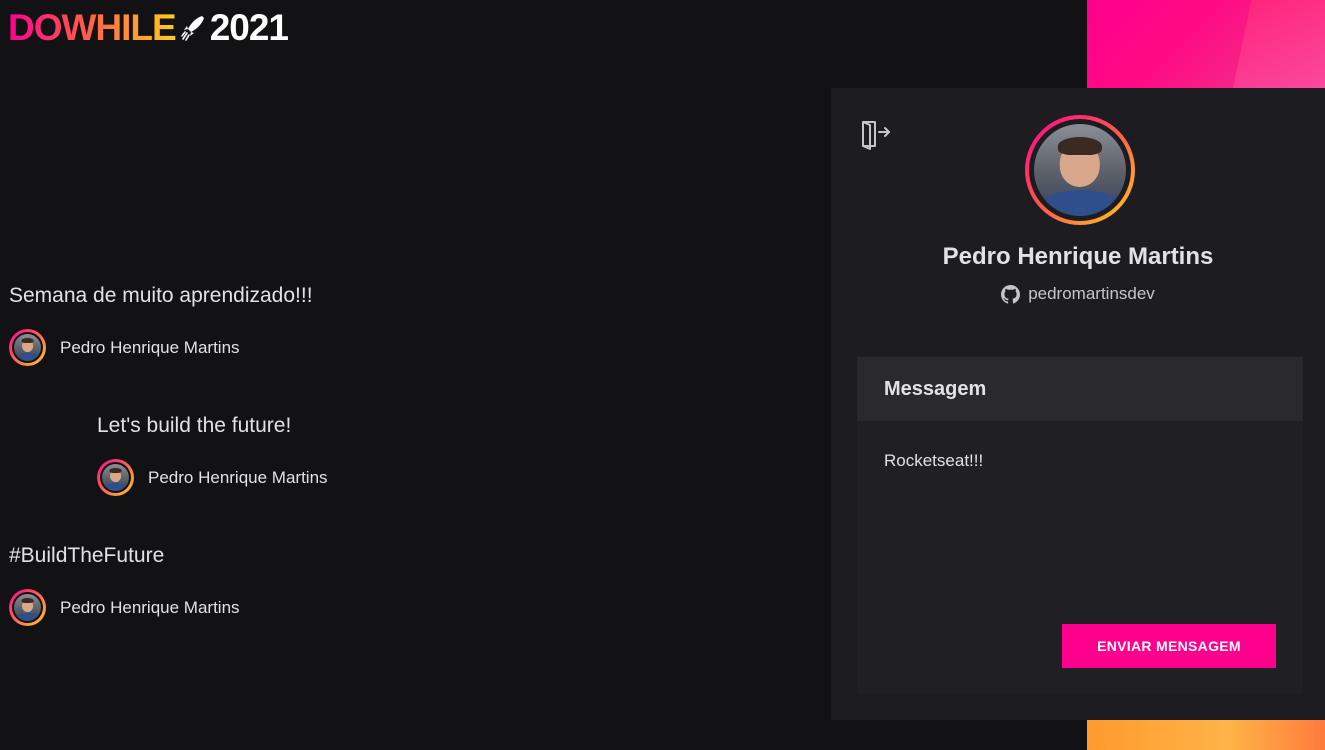 This screenshot has width=1325, height=750. I want to click on github-link: pedromartinsdev, so click(1078, 294).